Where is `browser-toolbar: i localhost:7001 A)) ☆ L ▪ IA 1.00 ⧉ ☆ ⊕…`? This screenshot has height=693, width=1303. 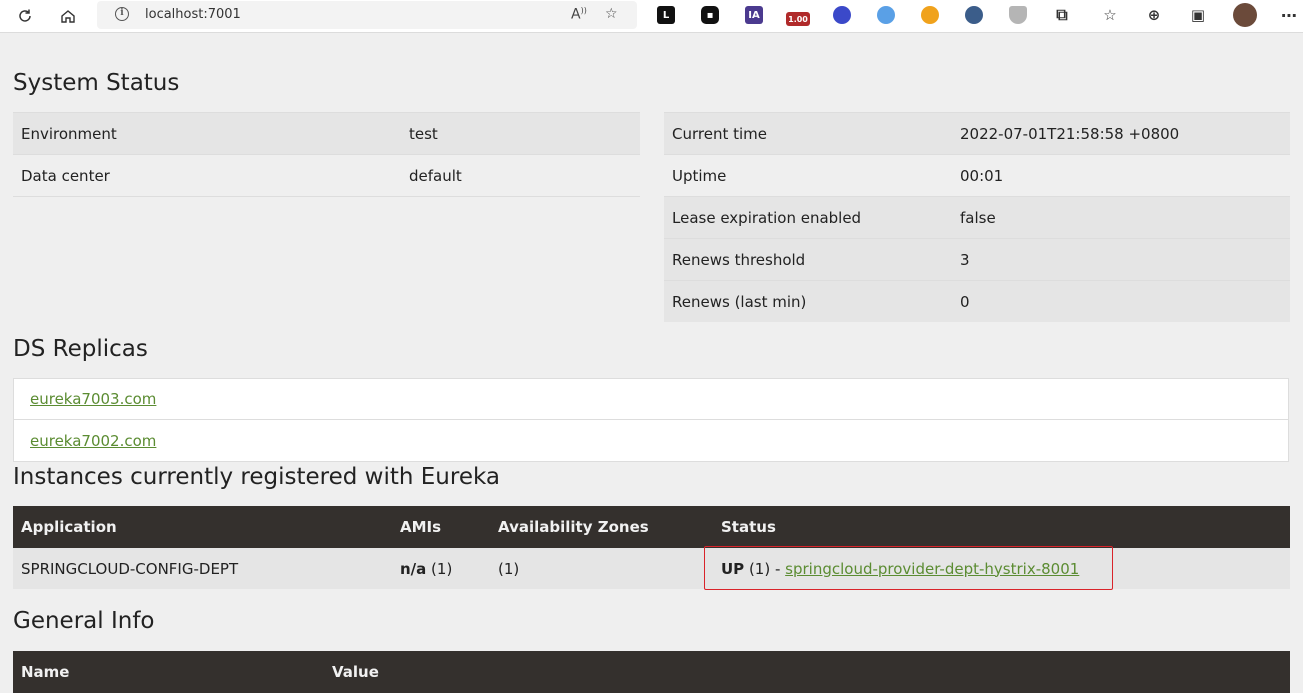 browser-toolbar: i localhost:7001 A)) ☆ L ▪ IA 1.00 ⧉ ☆ ⊕… is located at coordinates (651, 16).